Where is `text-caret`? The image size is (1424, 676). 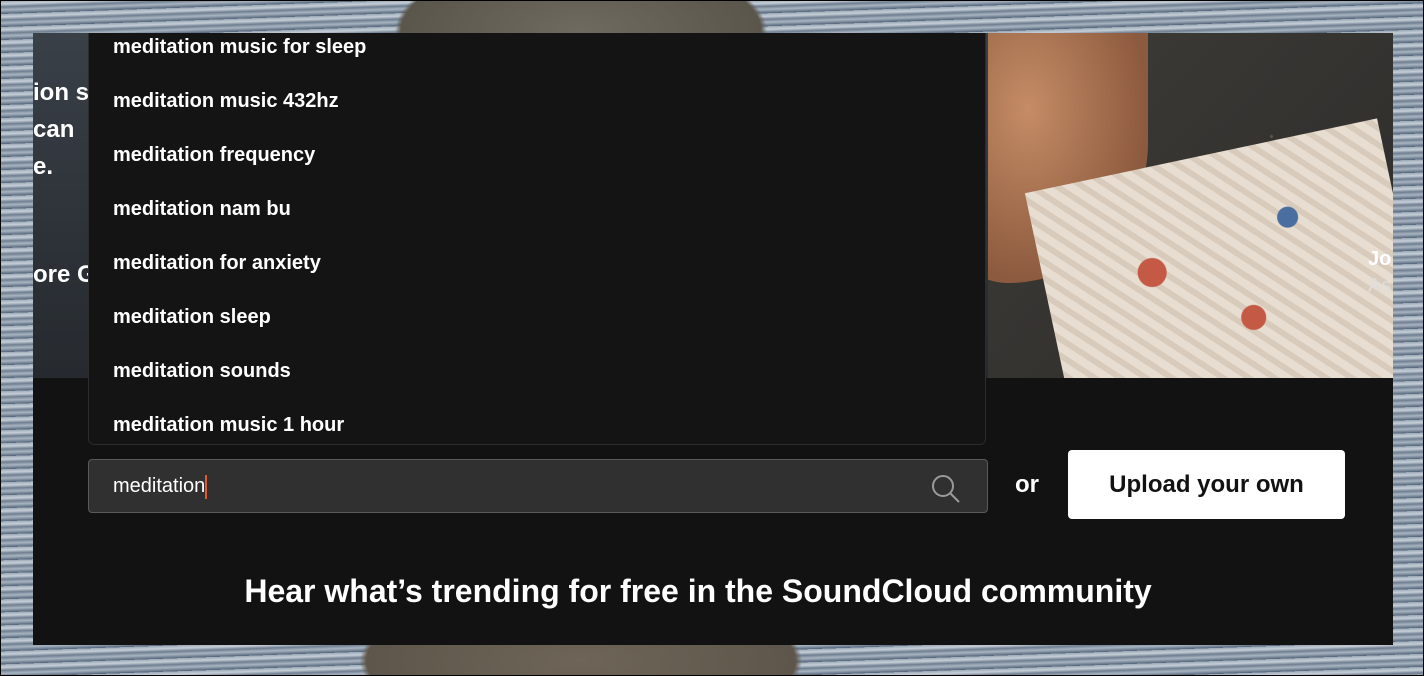 text-caret is located at coordinates (206, 486).